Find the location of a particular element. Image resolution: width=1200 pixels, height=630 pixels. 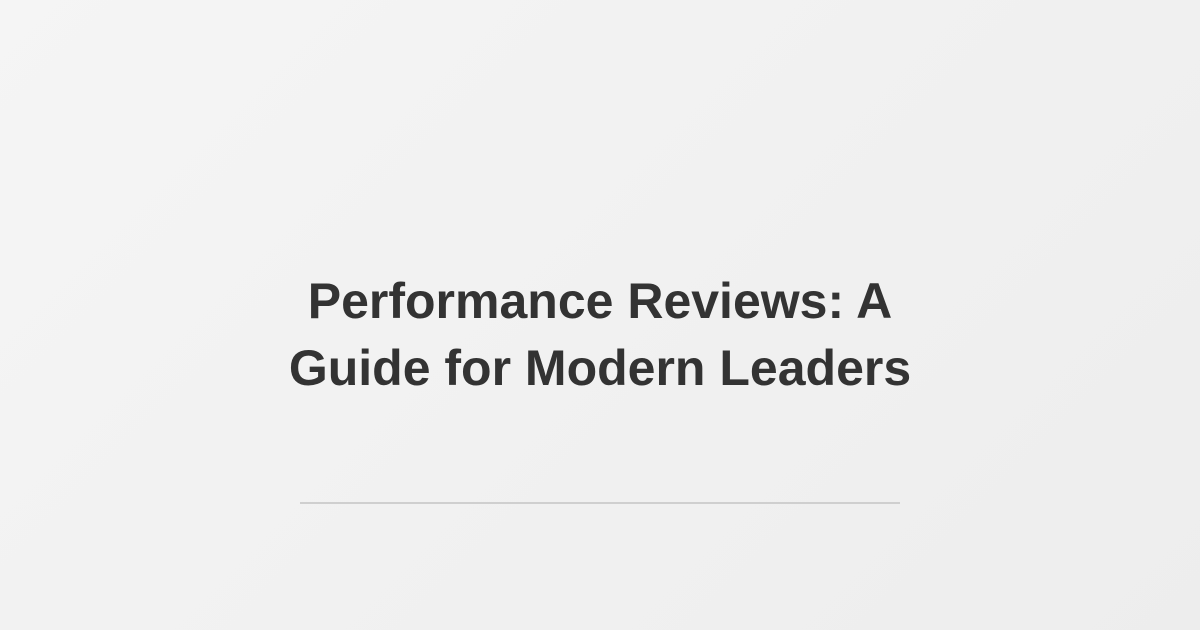

divider is located at coordinates (600, 503).